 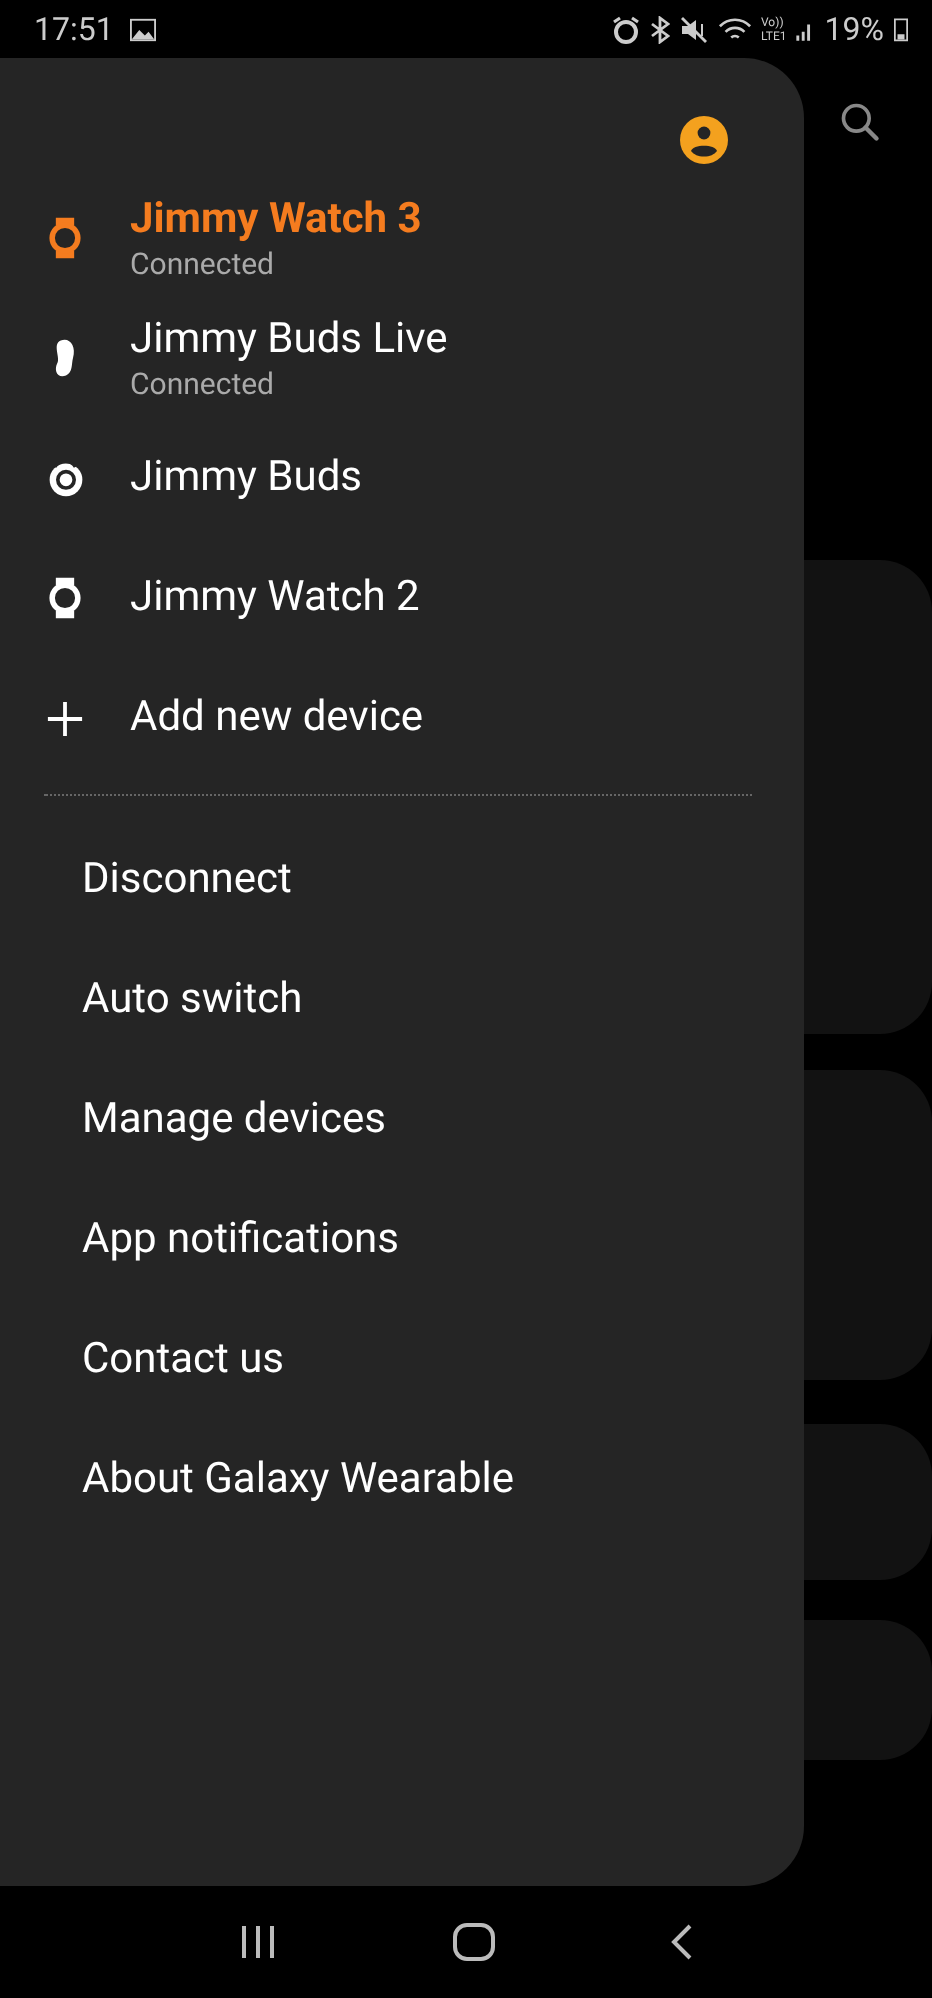 I want to click on image-icon, so click(x=142, y=29).